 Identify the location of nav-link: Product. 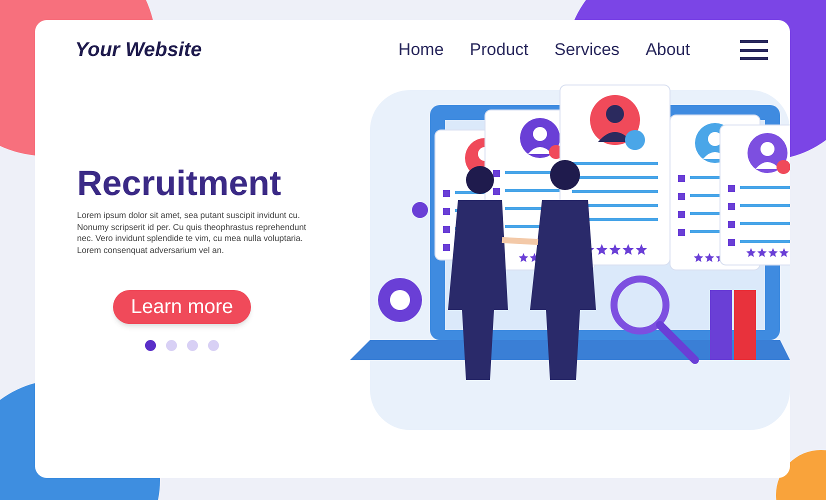
(499, 50).